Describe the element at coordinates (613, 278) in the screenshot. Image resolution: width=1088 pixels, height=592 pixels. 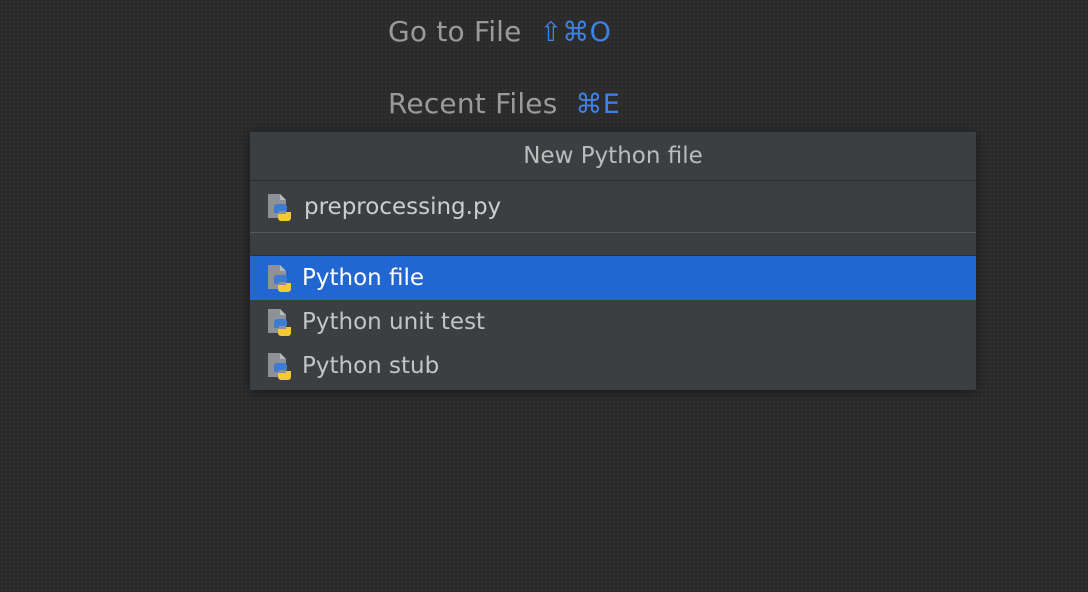
I see `file-type-python-file: Python file` at that location.